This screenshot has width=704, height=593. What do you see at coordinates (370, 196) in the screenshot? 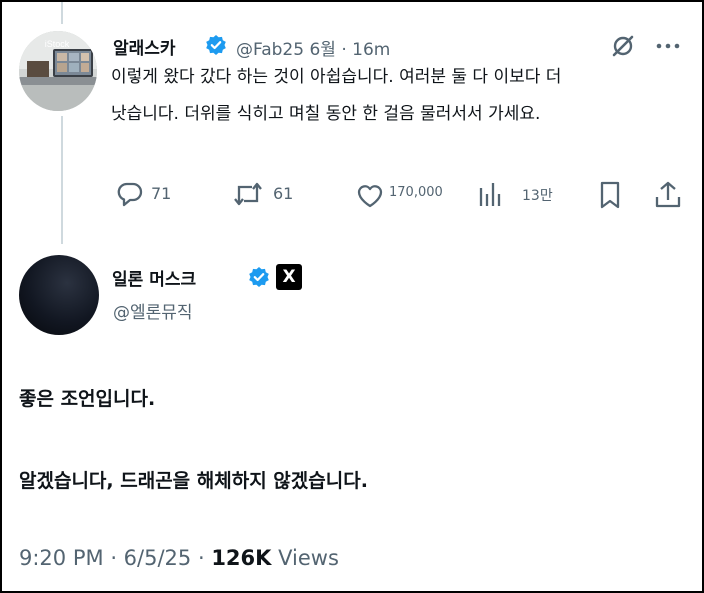
I see `heart-icon` at bounding box center [370, 196].